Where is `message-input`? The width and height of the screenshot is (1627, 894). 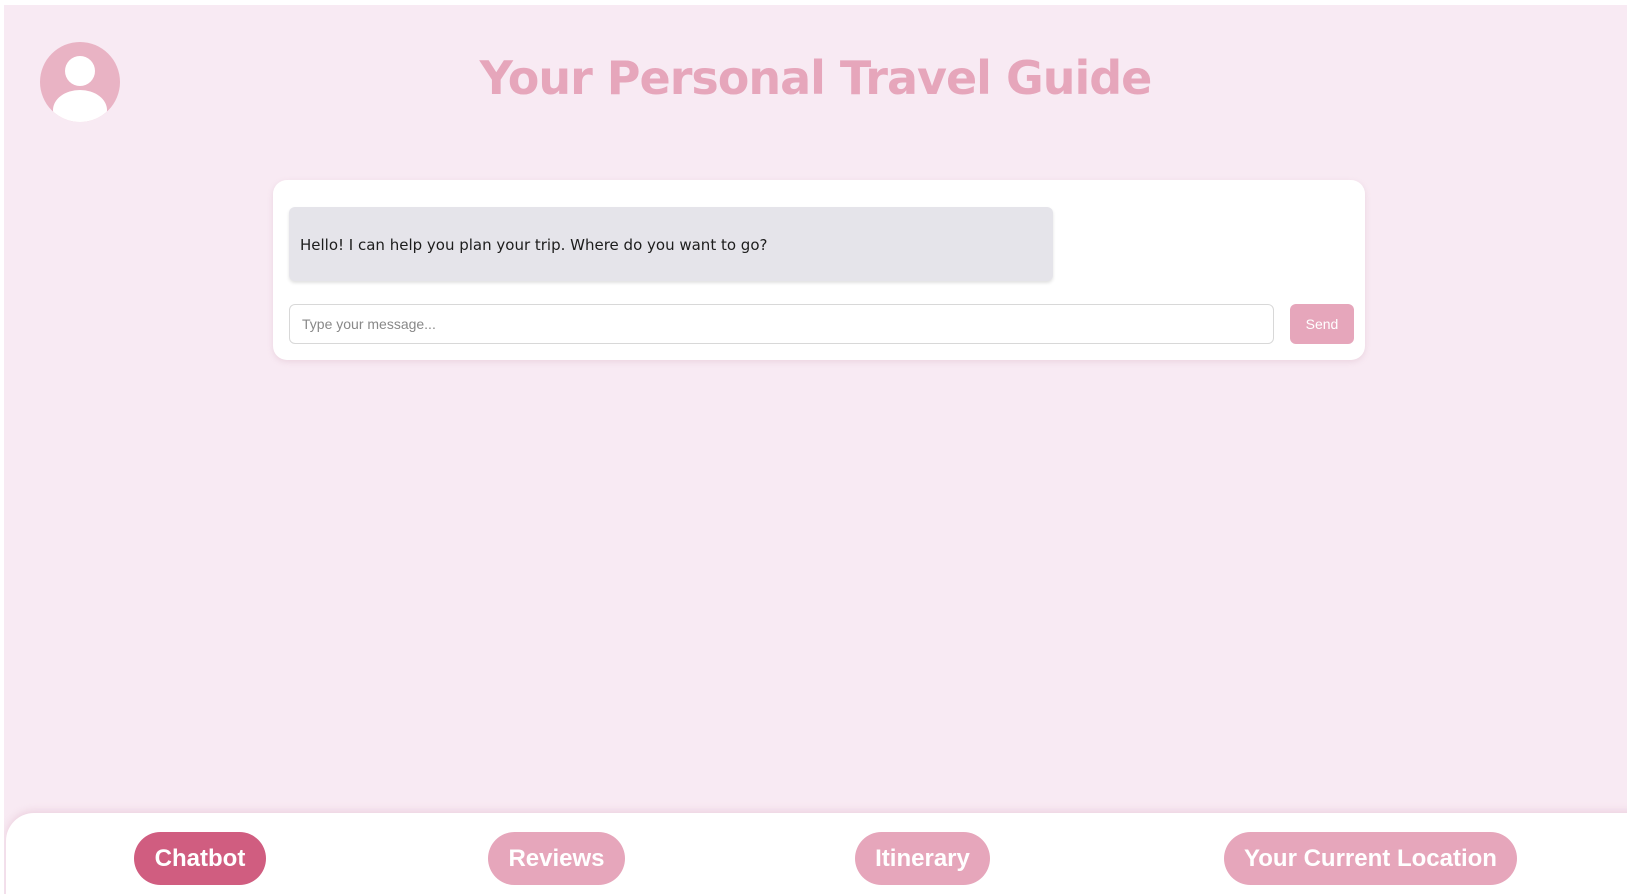
message-input is located at coordinates (781, 324).